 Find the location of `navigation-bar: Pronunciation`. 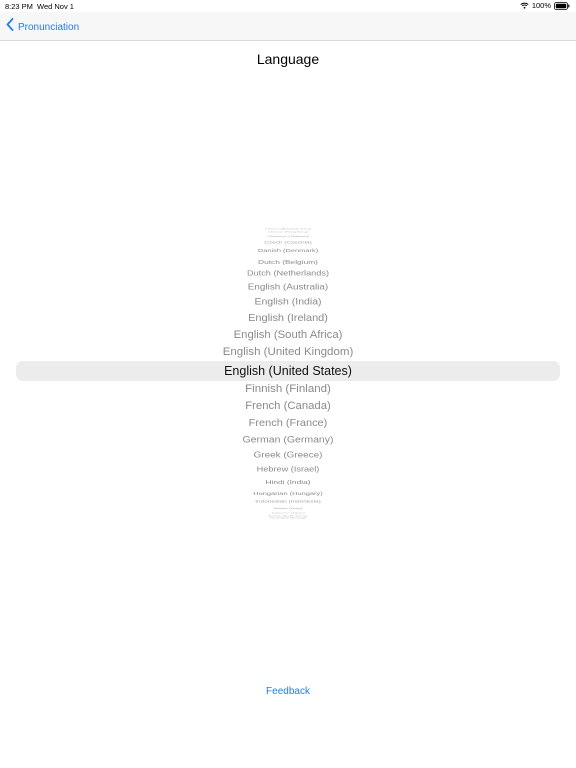

navigation-bar: Pronunciation is located at coordinates (288, 26).